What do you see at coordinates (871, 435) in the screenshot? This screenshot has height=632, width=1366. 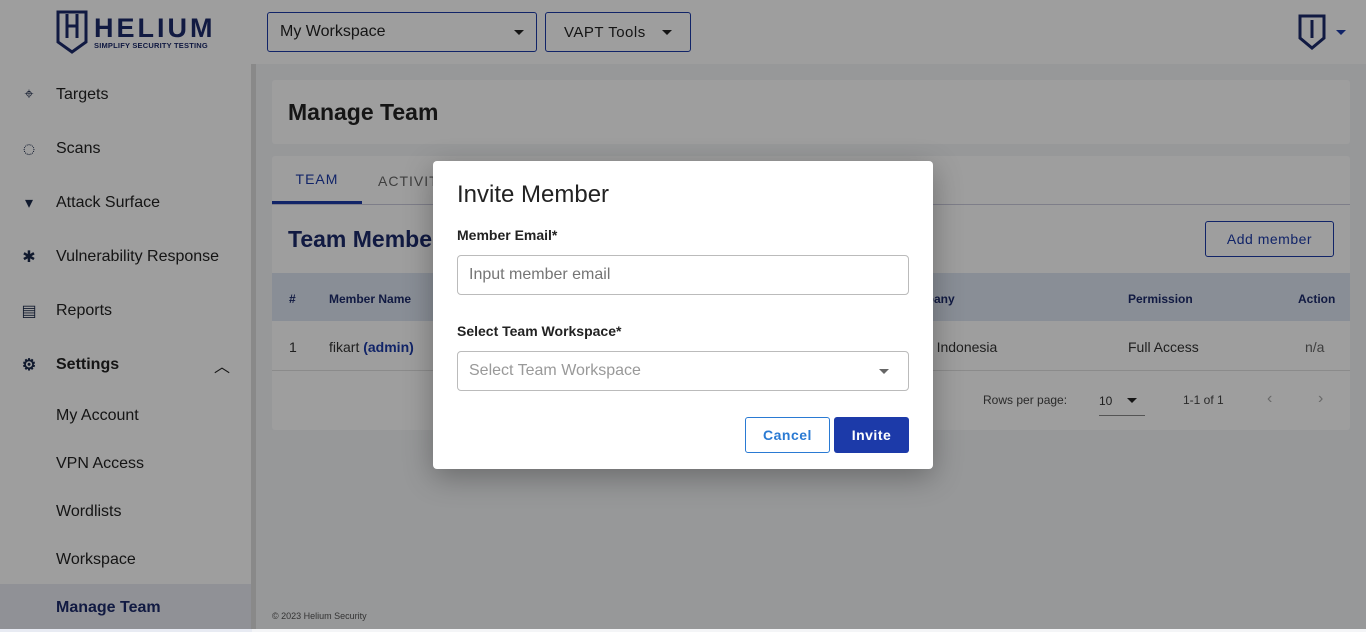 I see `invite-button: Invite` at bounding box center [871, 435].